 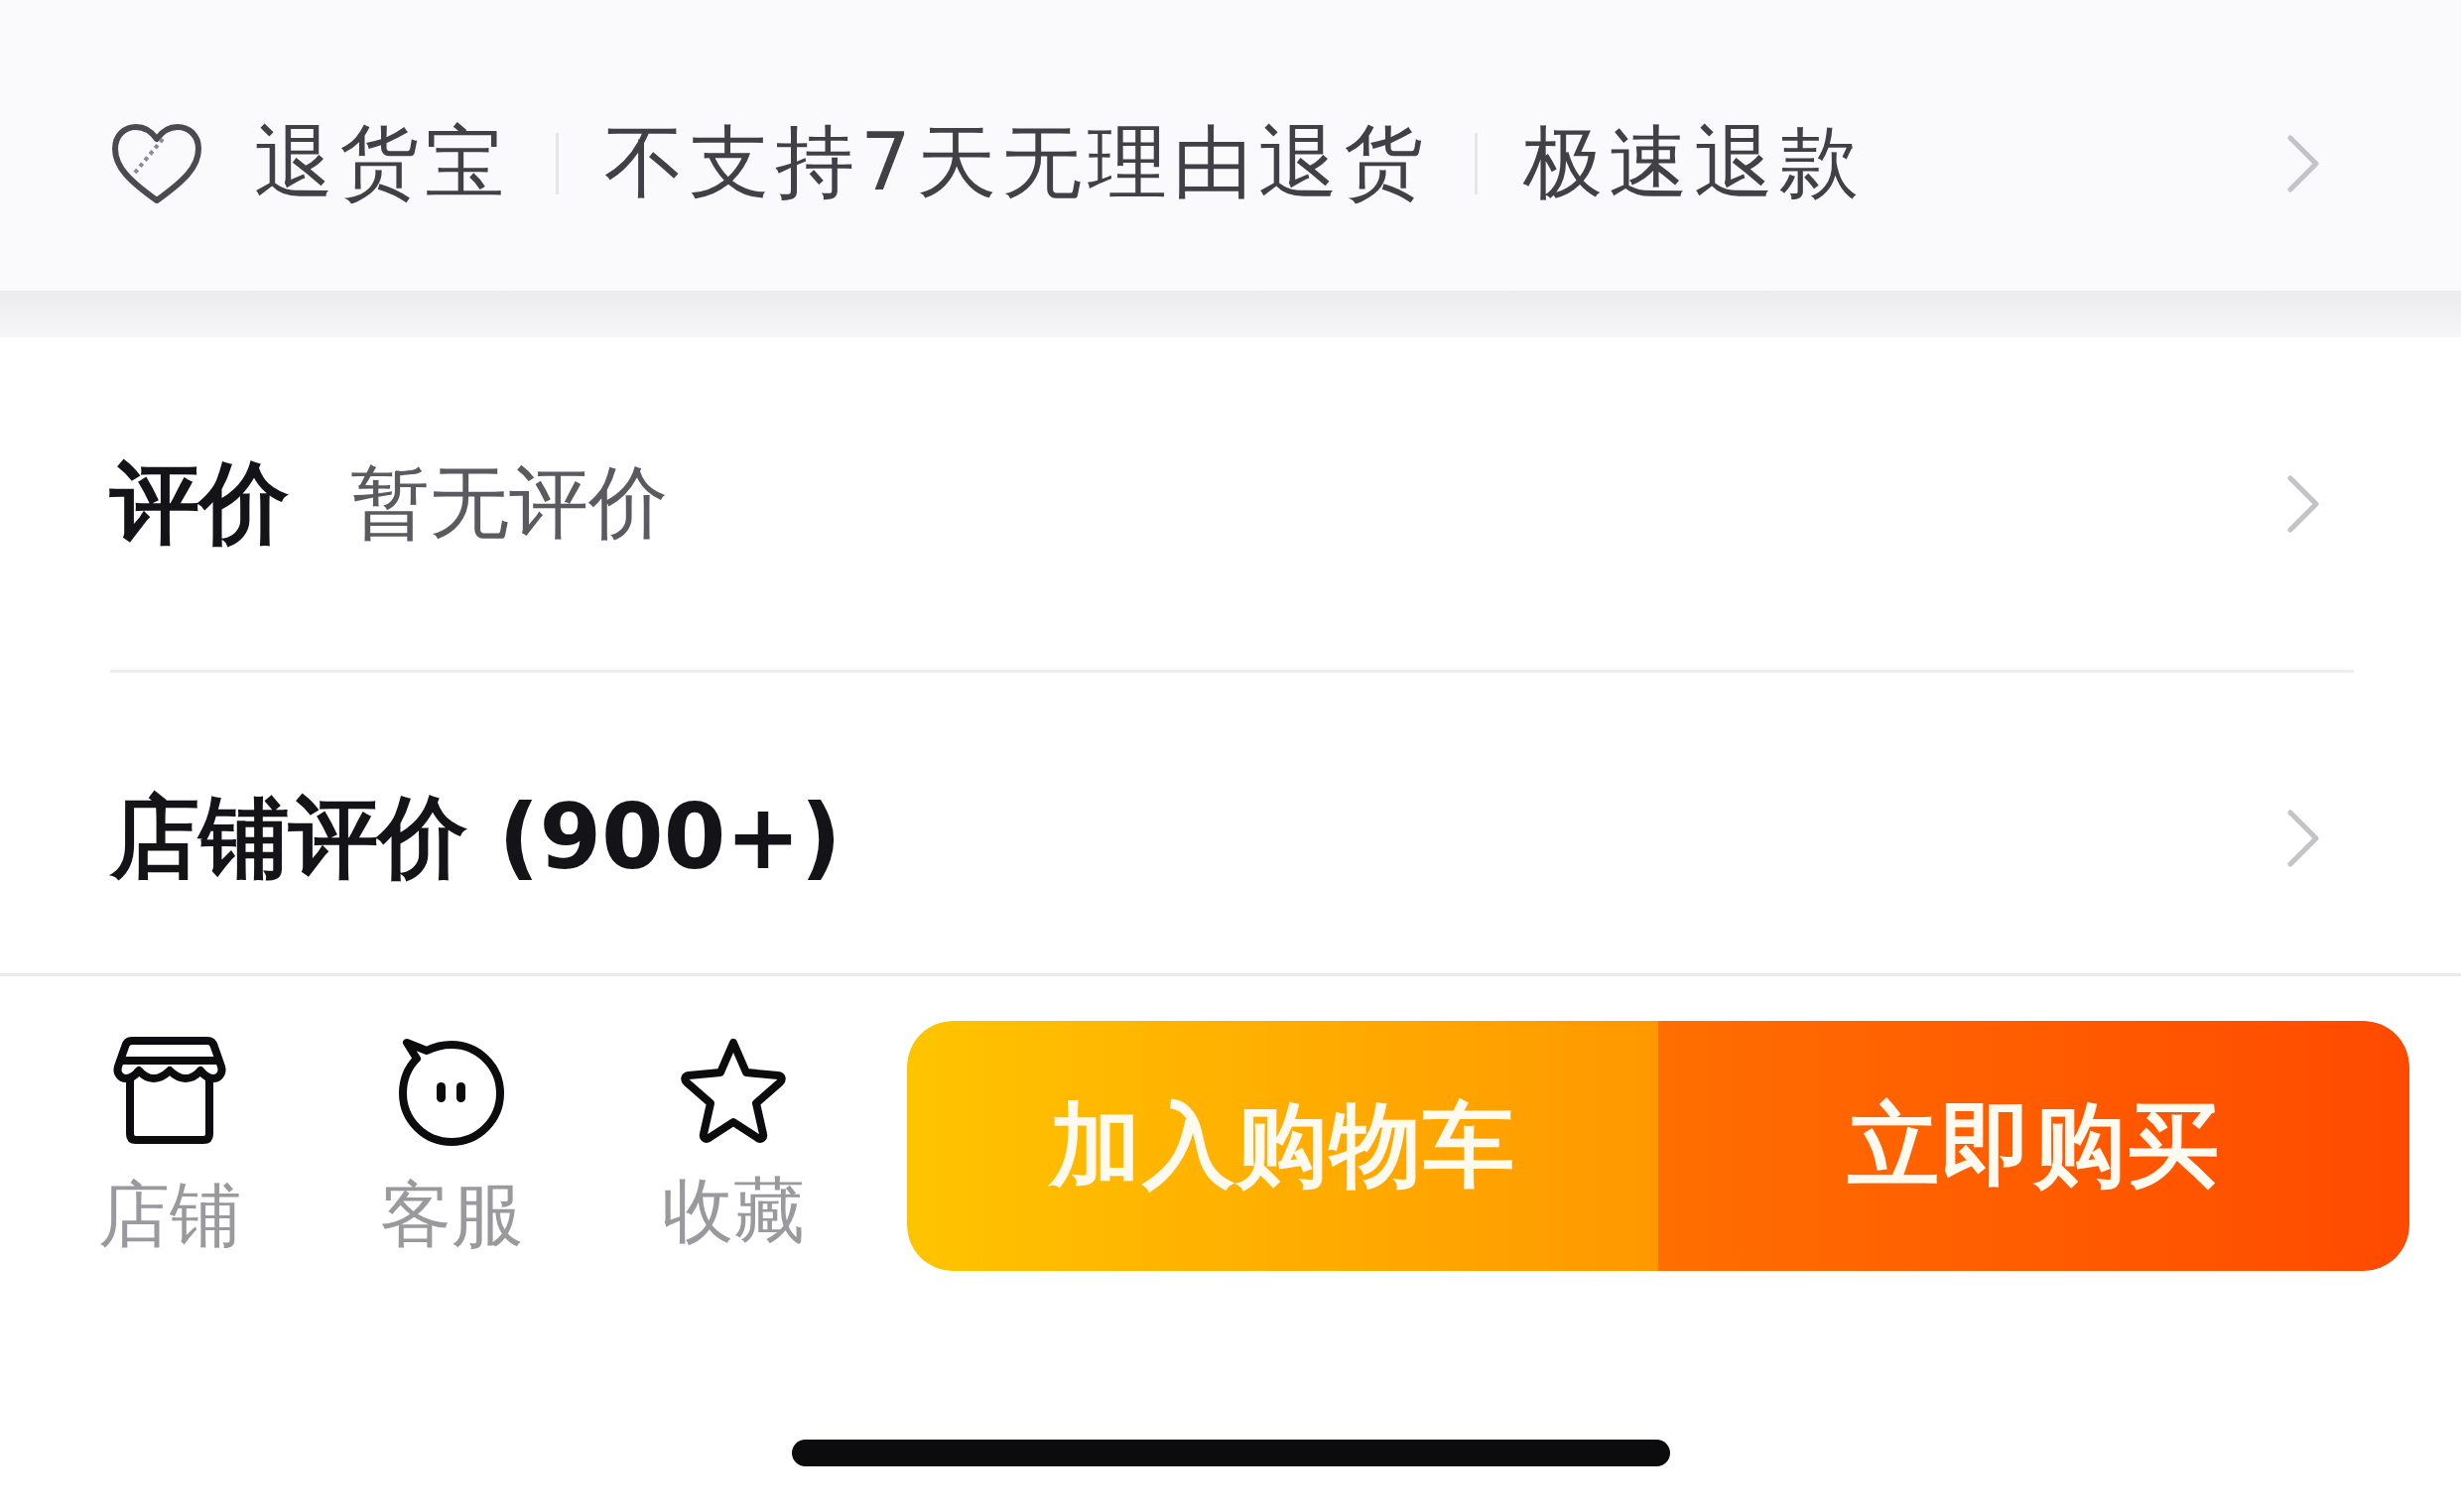 I want to click on service-text: 退货宝, so click(x=382, y=162).